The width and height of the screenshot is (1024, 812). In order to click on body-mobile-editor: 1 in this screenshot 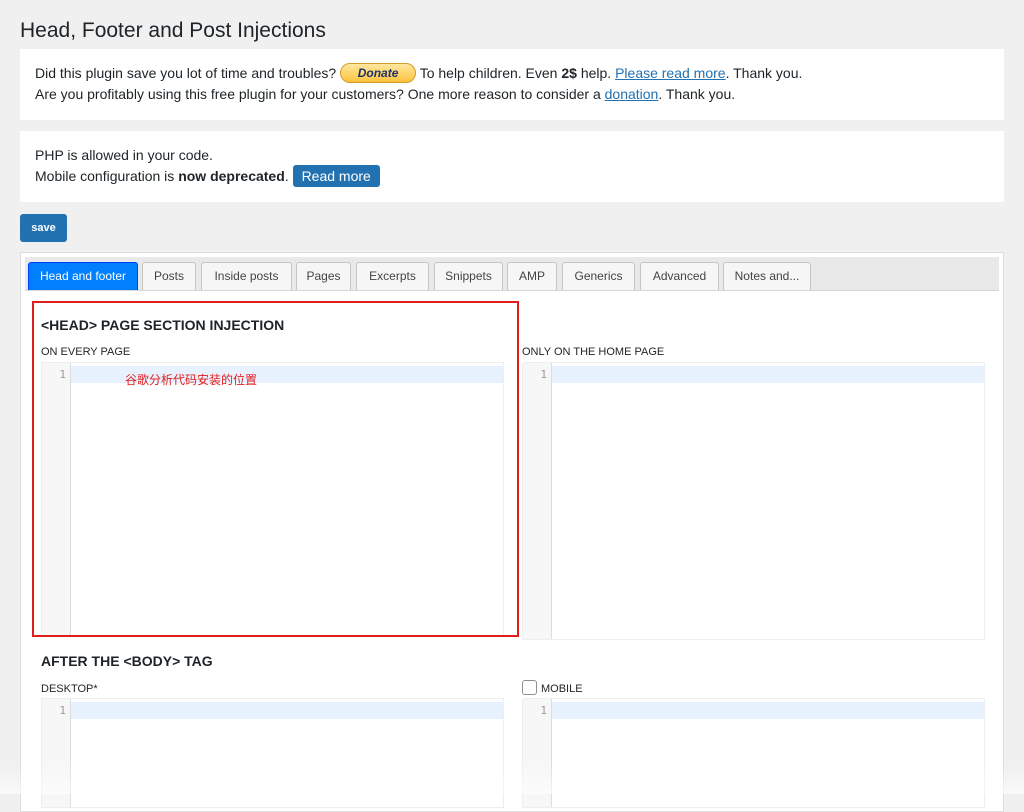, I will do `click(753, 753)`.